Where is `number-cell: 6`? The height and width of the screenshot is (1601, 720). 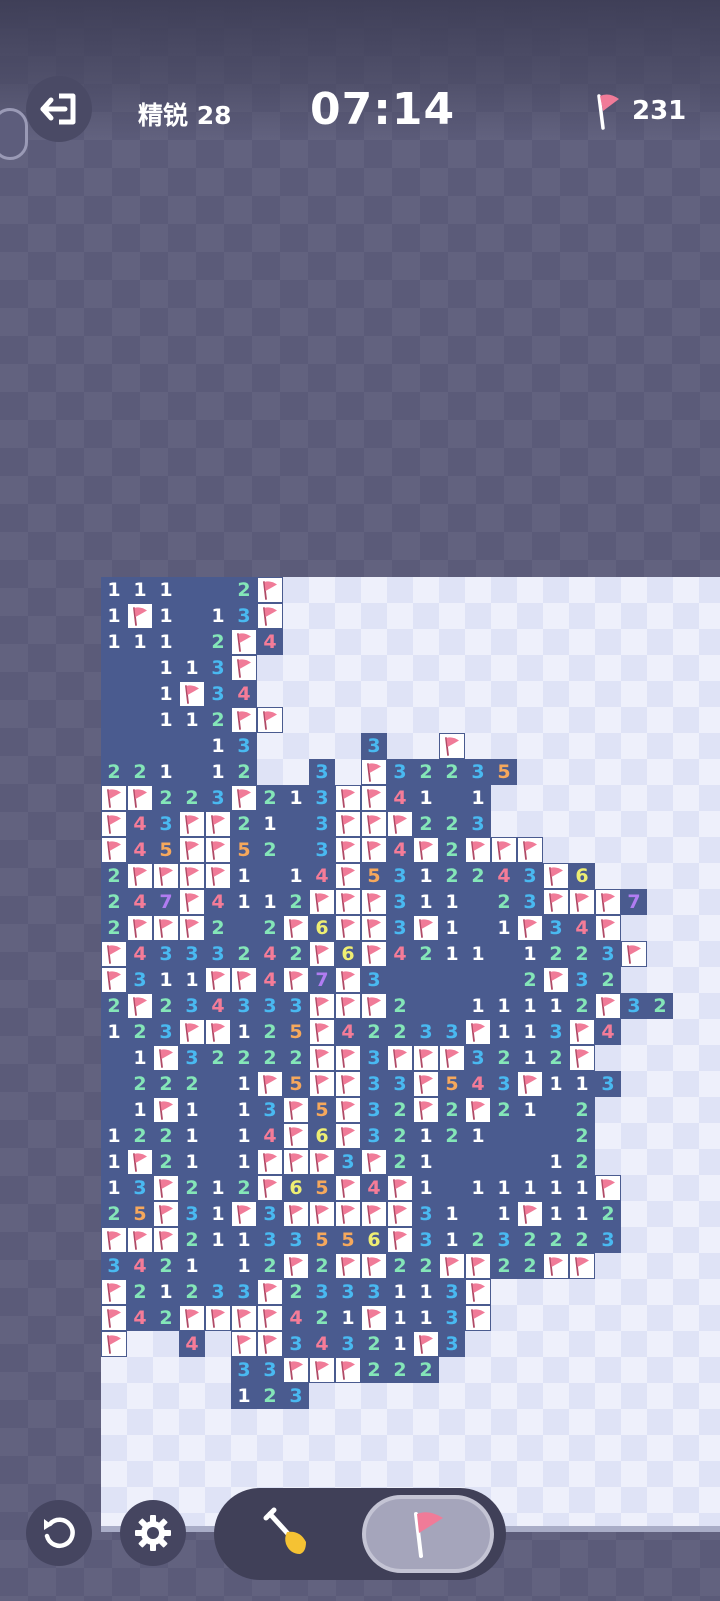 number-cell: 6 is located at coordinates (296, 1188).